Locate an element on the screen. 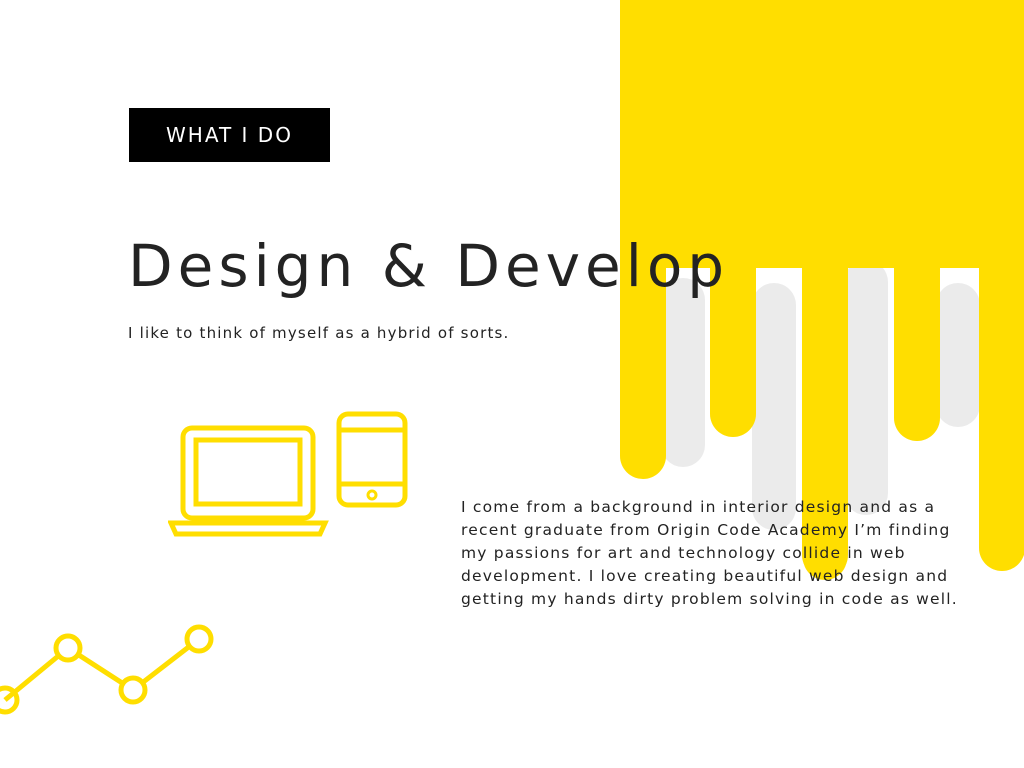  page-title: Design & Develop is located at coordinates (429, 266).